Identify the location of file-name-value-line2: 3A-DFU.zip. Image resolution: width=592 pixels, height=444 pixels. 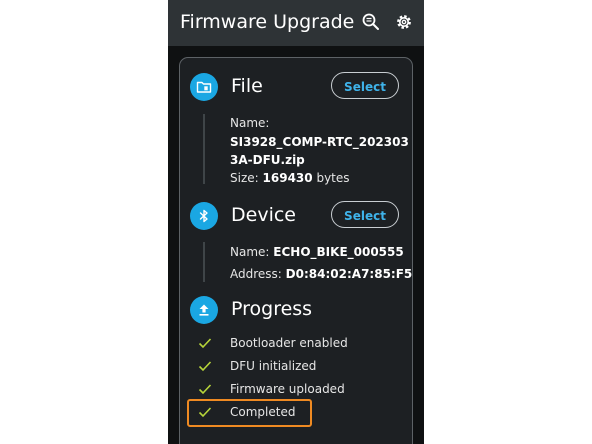
(267, 160).